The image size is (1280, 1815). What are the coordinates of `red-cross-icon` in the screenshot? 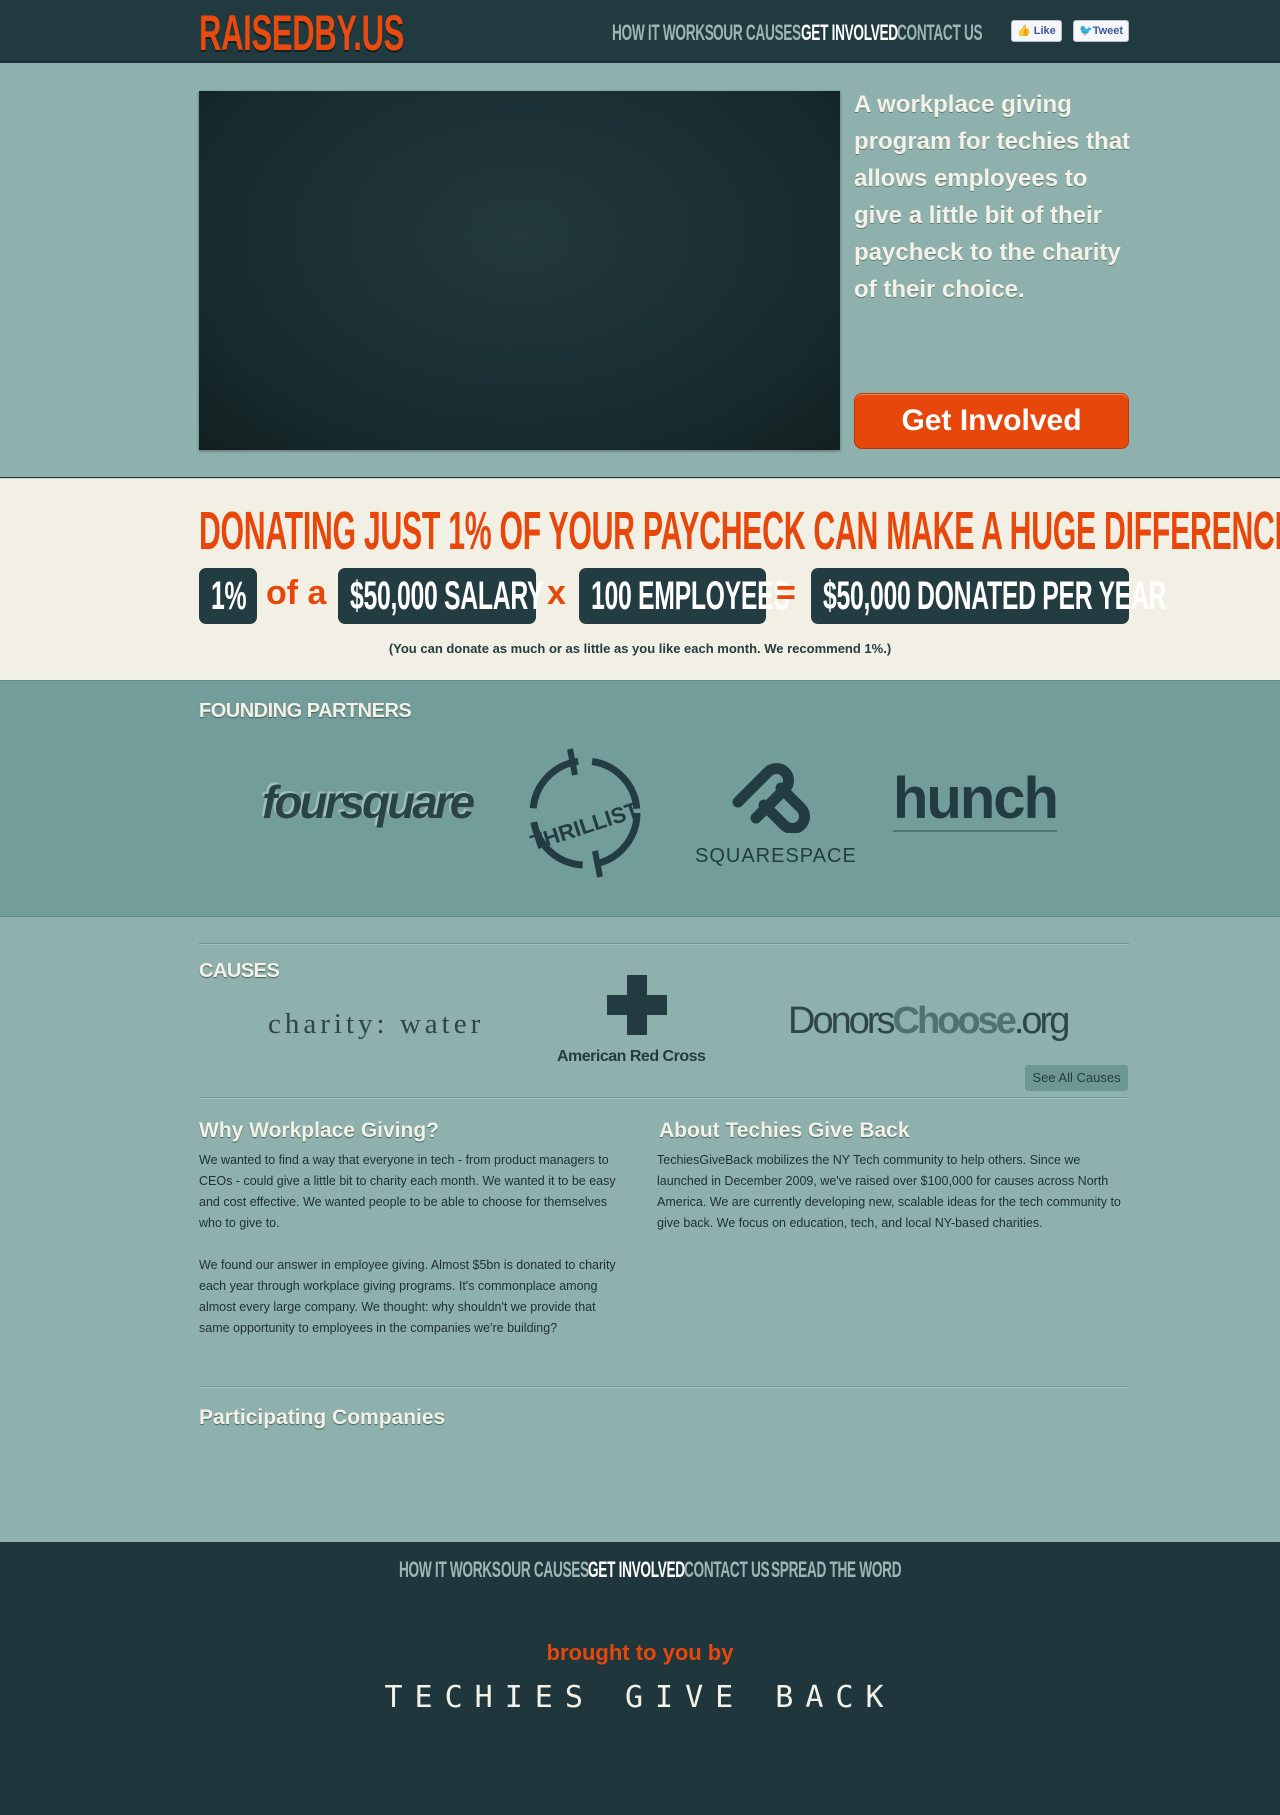 It's located at (637, 1005).